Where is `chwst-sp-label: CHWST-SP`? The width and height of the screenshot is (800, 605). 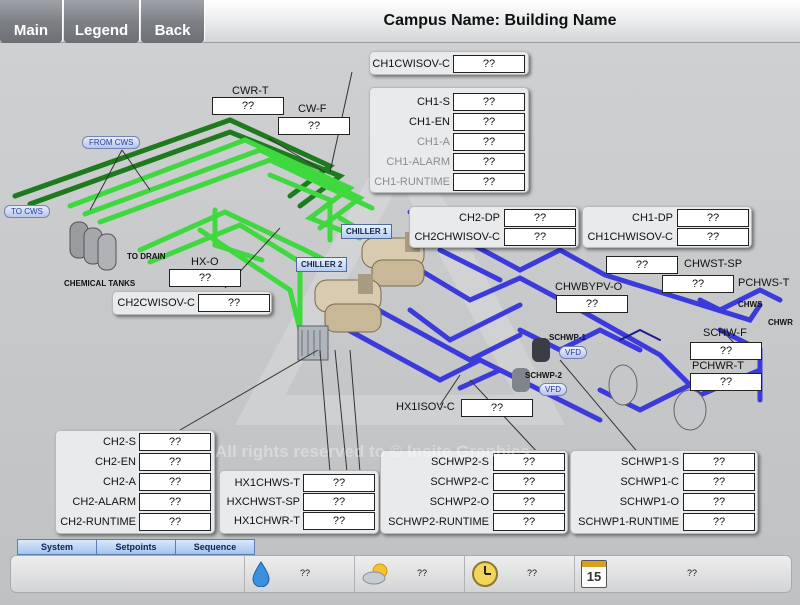 chwst-sp-label: CHWST-SP is located at coordinates (713, 264).